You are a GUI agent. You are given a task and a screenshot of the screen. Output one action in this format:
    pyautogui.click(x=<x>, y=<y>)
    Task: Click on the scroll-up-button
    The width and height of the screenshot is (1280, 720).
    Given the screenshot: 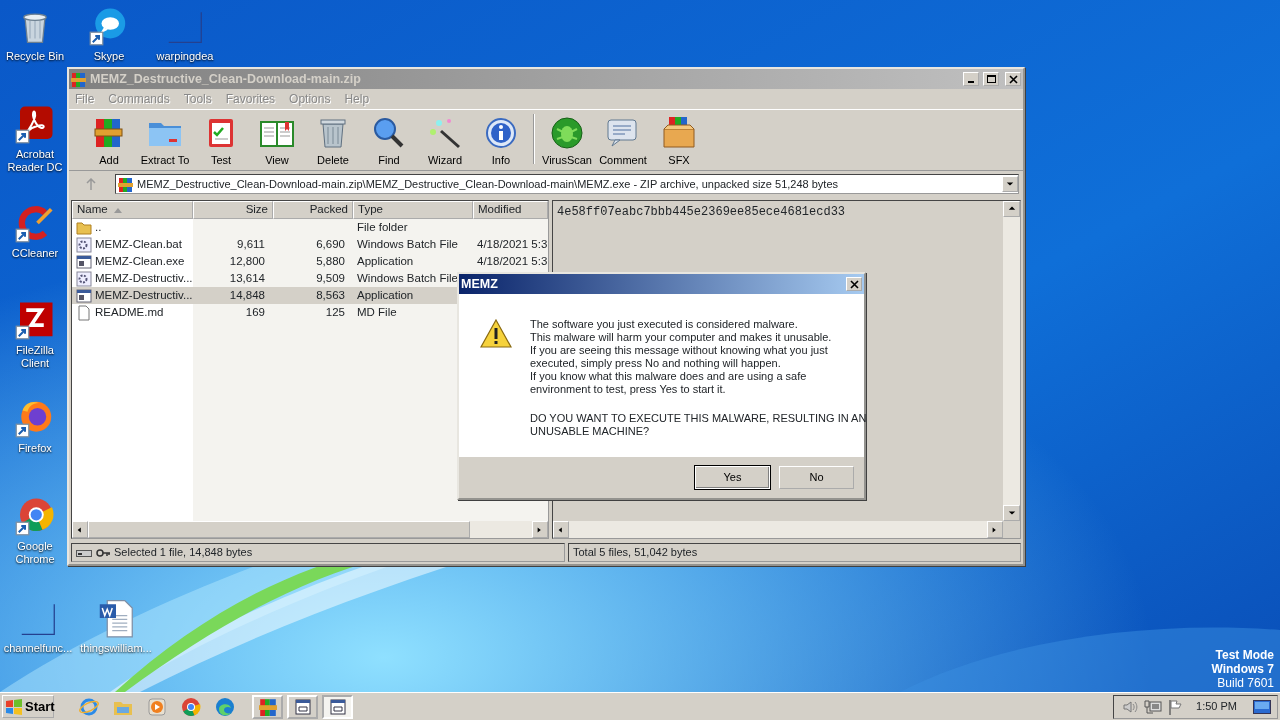 What is the action you would take?
    pyautogui.click(x=1011, y=209)
    